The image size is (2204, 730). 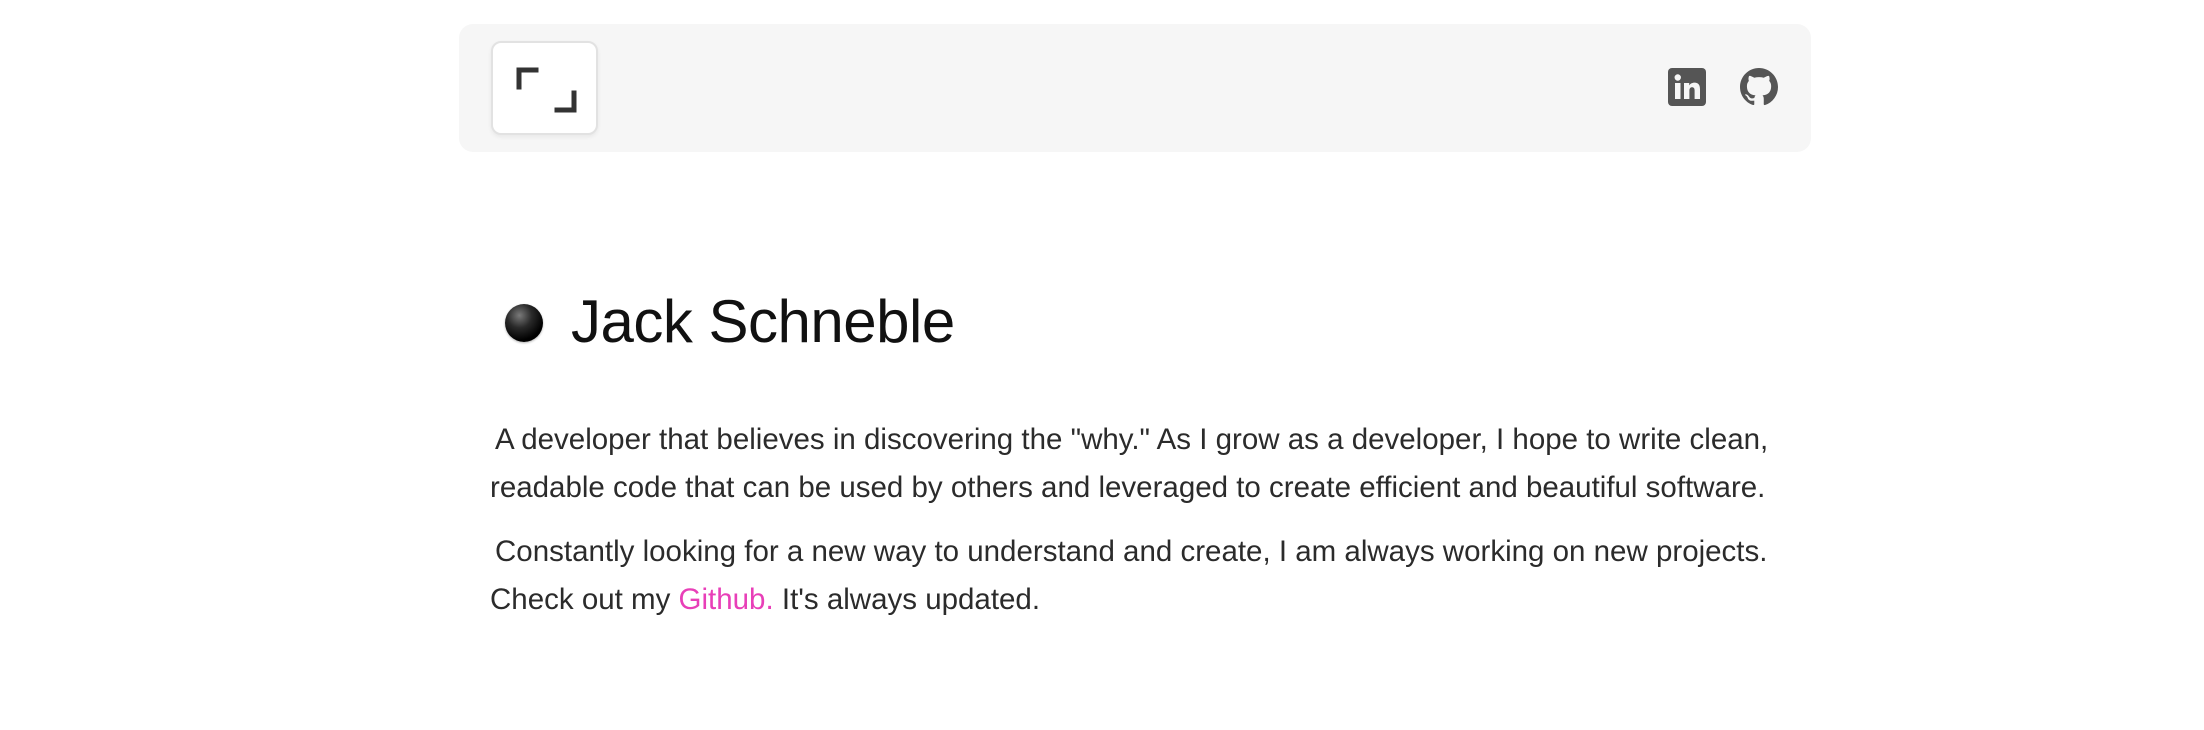 What do you see at coordinates (524, 323) in the screenshot?
I see `black-orb-icon` at bounding box center [524, 323].